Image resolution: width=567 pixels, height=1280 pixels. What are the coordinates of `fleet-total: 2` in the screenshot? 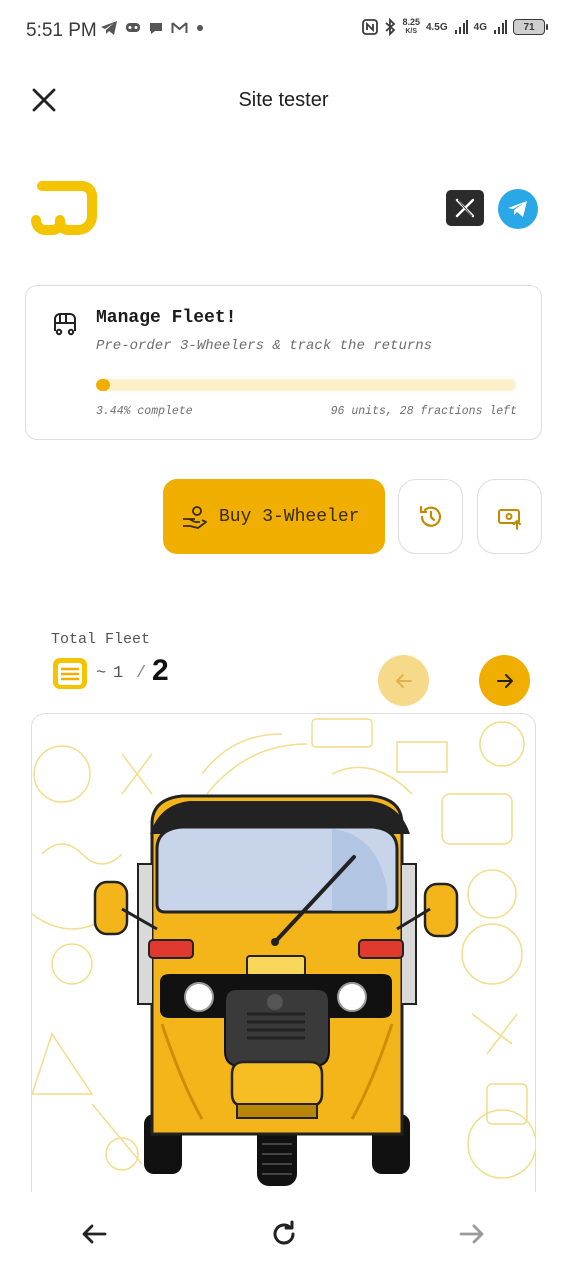 It's located at (160, 670).